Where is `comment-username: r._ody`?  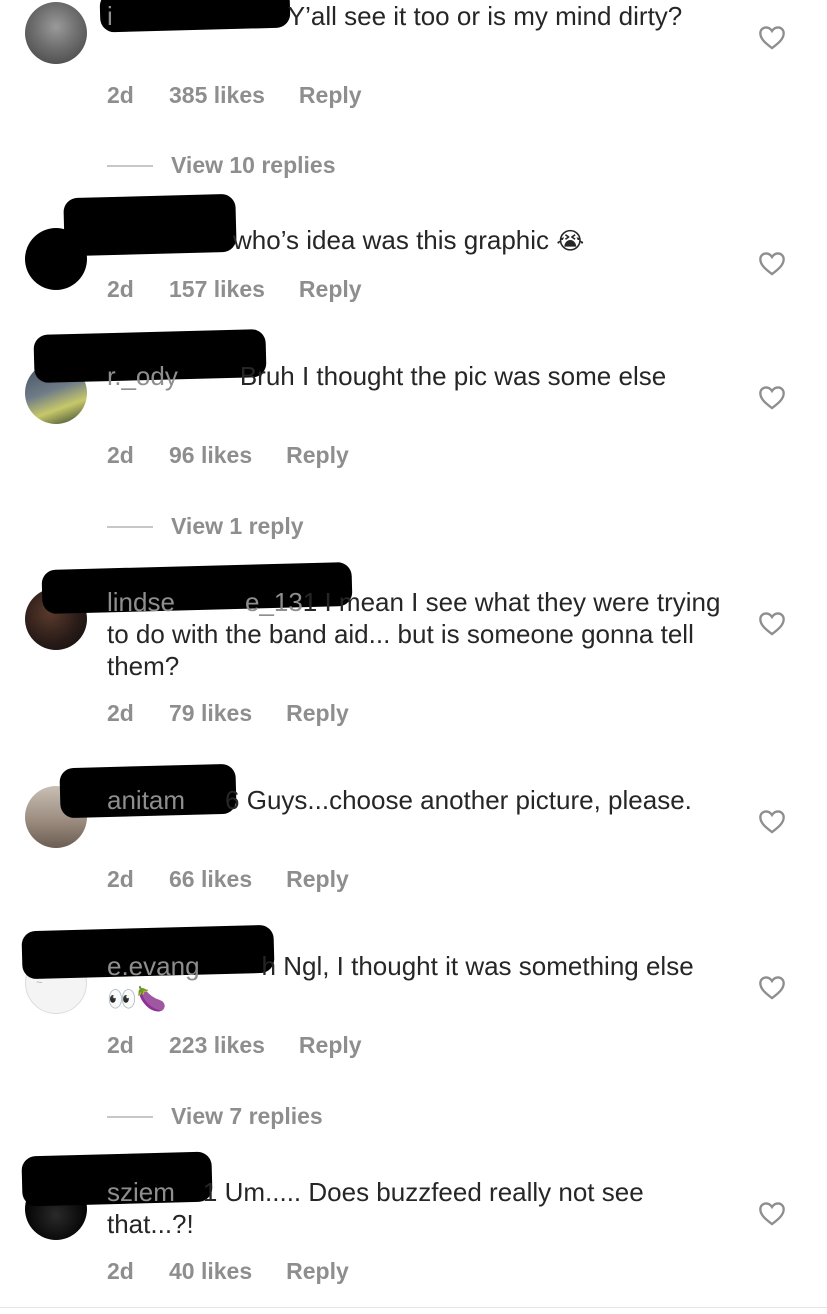
comment-username: r._ody is located at coordinates (142, 376).